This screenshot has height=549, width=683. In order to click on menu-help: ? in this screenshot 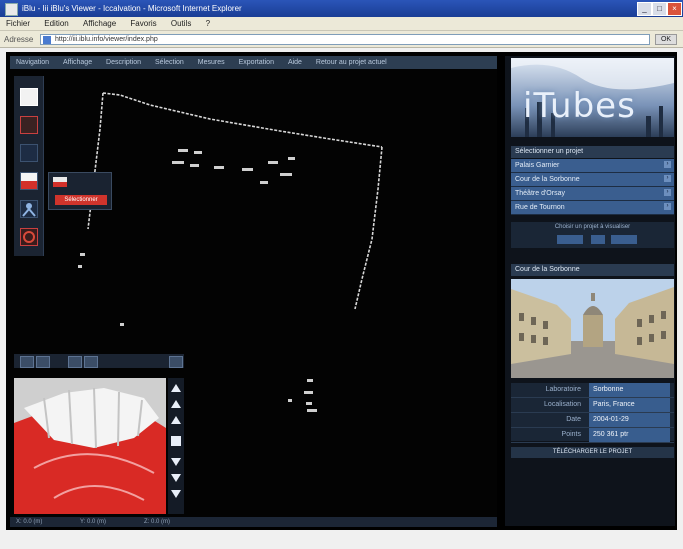, I will do `click(208, 24)`.